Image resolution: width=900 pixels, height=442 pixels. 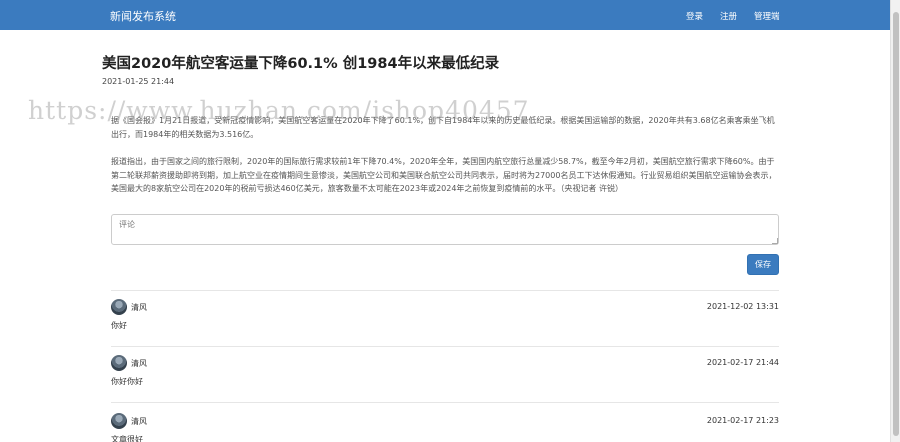 I want to click on comment-input, so click(x=445, y=229).